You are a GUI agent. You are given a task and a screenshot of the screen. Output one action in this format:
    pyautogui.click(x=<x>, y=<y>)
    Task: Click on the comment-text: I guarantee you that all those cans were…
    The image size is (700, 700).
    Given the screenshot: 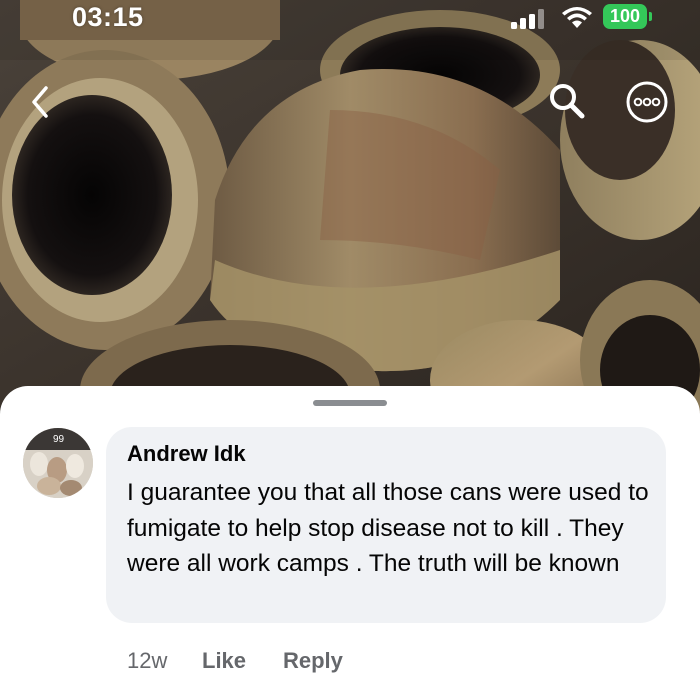 What is the action you would take?
    pyautogui.click(x=388, y=528)
    